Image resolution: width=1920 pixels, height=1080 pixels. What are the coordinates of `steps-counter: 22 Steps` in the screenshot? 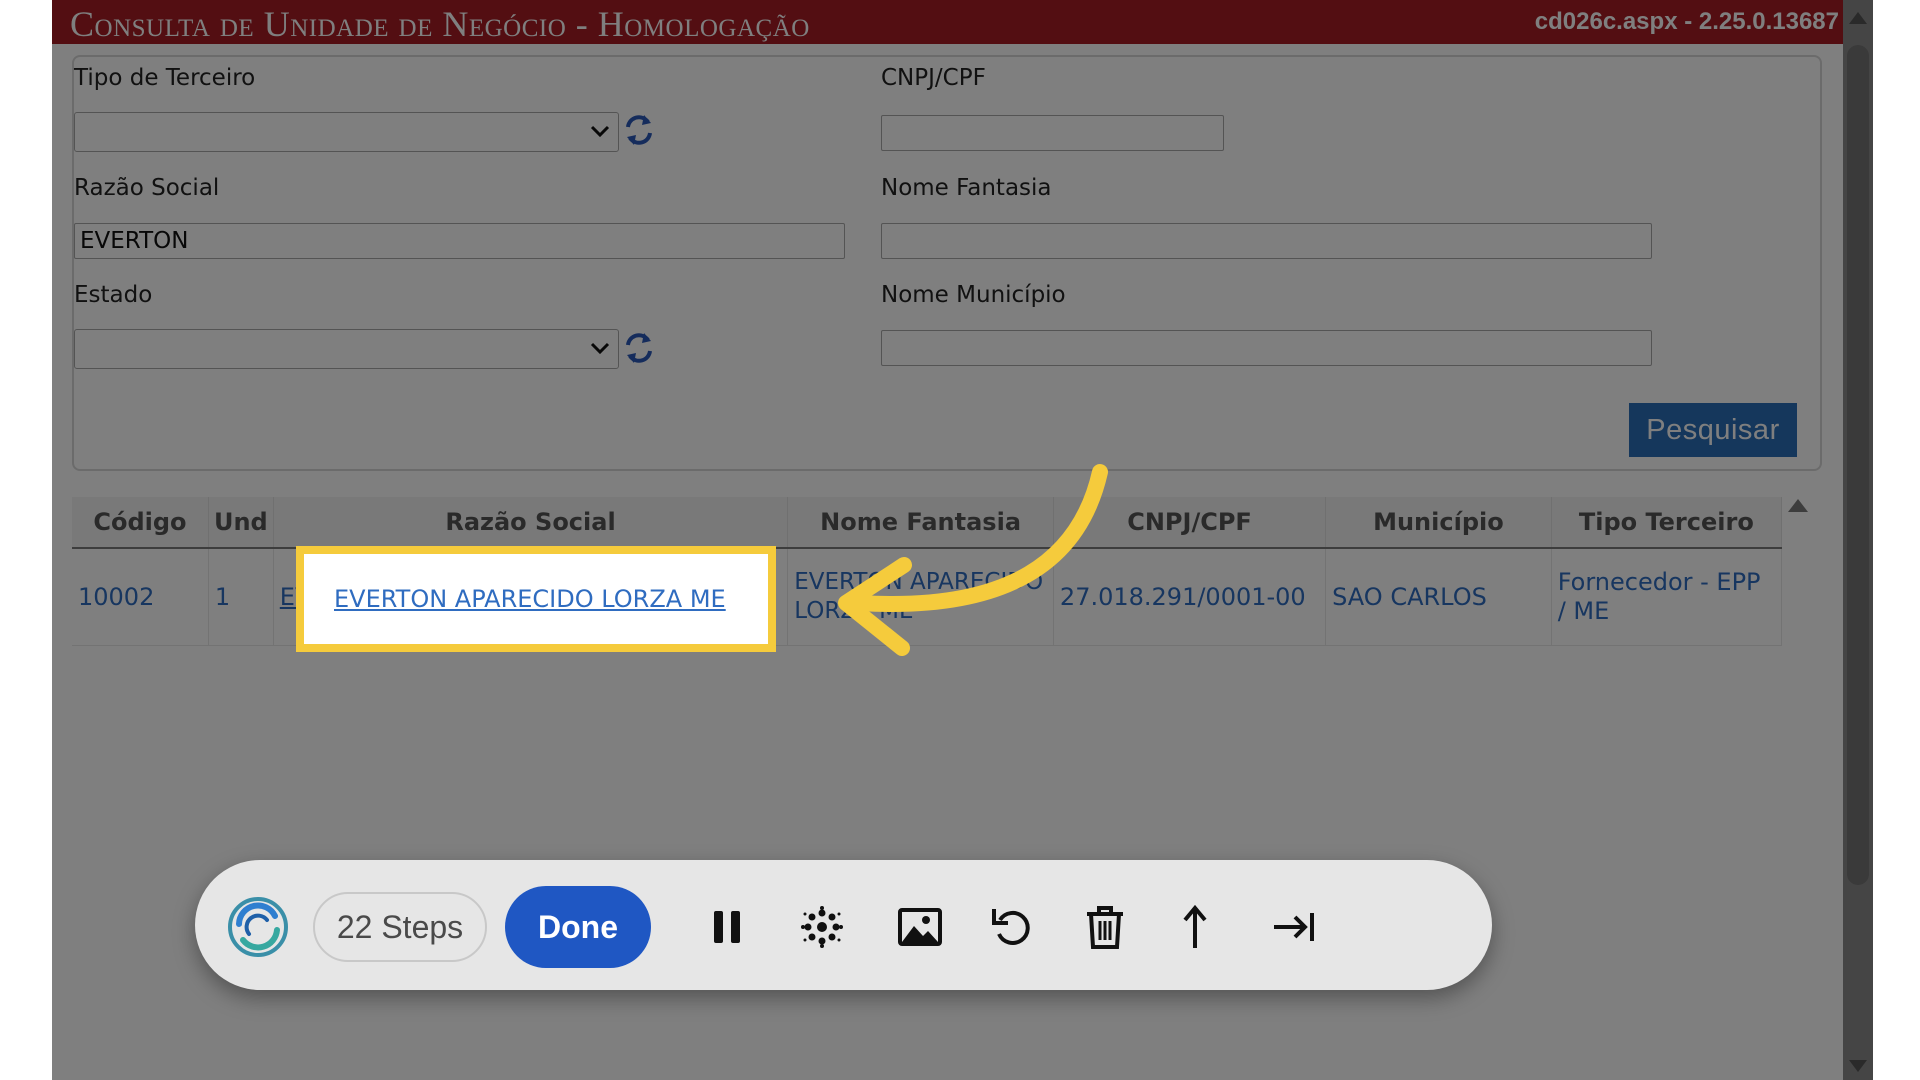 It's located at (400, 927).